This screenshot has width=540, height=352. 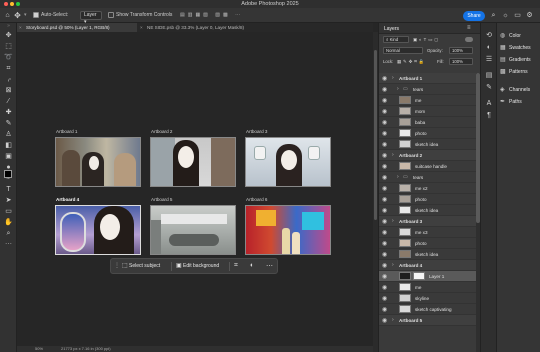 I want to click on character-icon: A, so click(x=489, y=103).